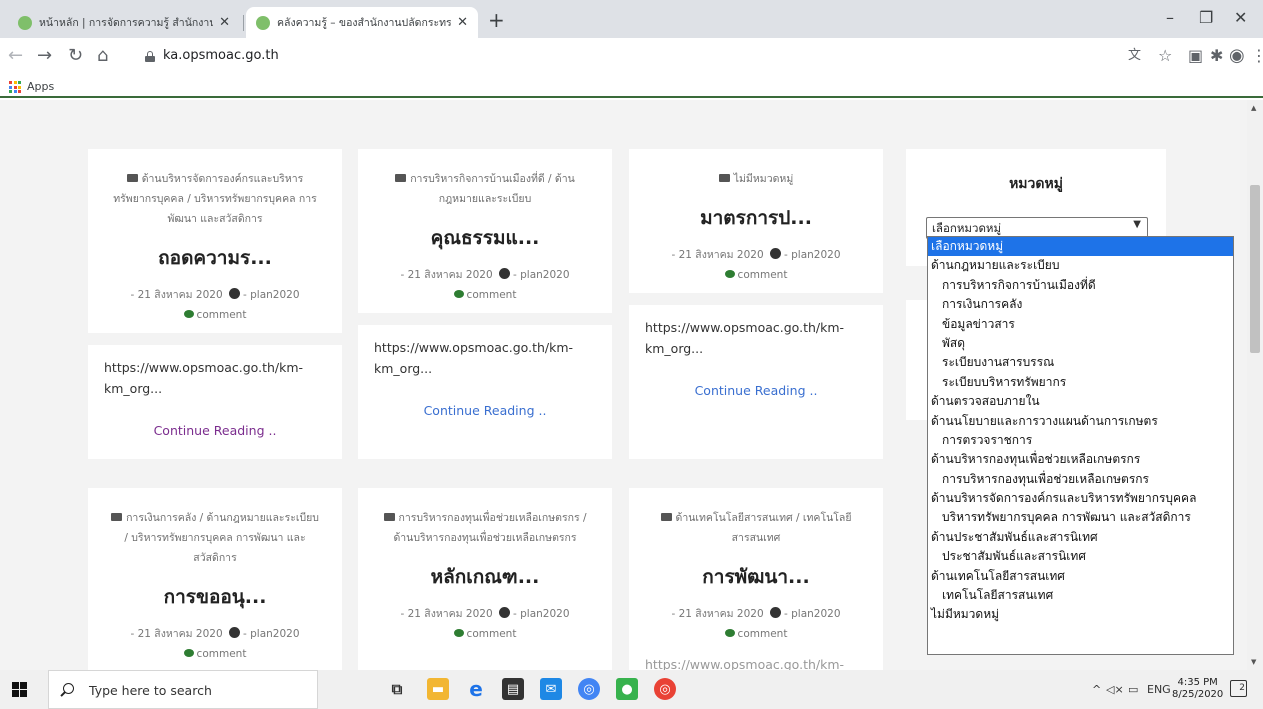 This screenshot has height=709, width=1263. What do you see at coordinates (150, 56) in the screenshot?
I see `lock-icon` at bounding box center [150, 56].